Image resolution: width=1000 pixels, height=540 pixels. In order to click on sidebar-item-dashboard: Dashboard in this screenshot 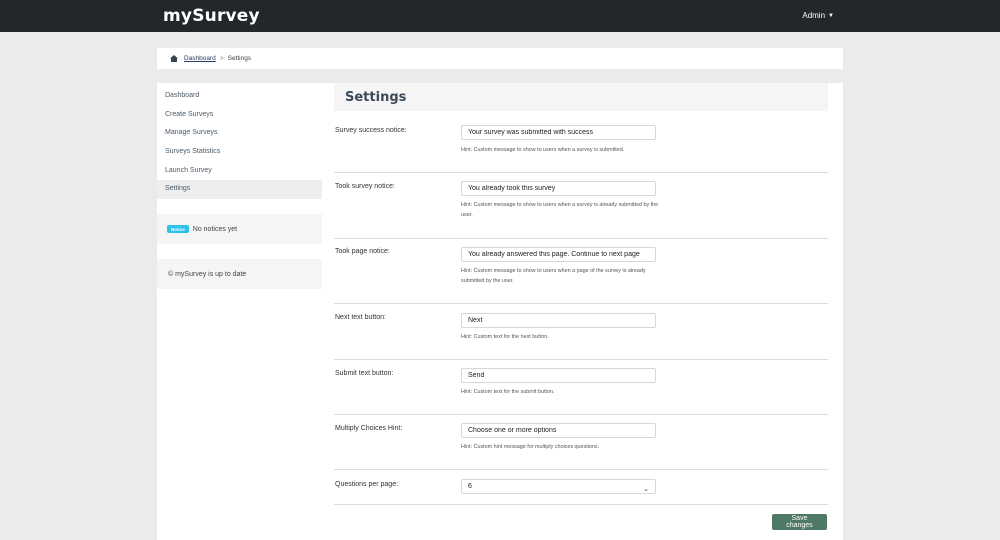, I will do `click(239, 96)`.